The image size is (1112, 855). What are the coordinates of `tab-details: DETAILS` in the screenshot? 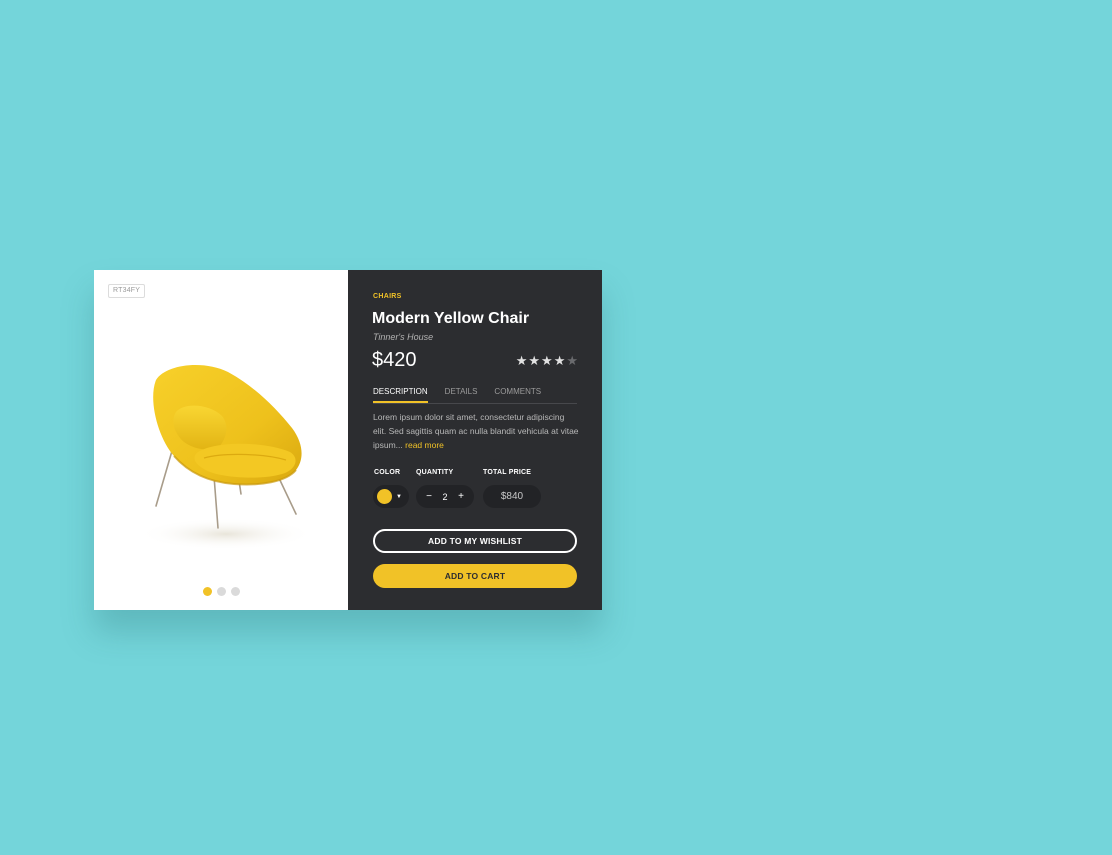 It's located at (461, 394).